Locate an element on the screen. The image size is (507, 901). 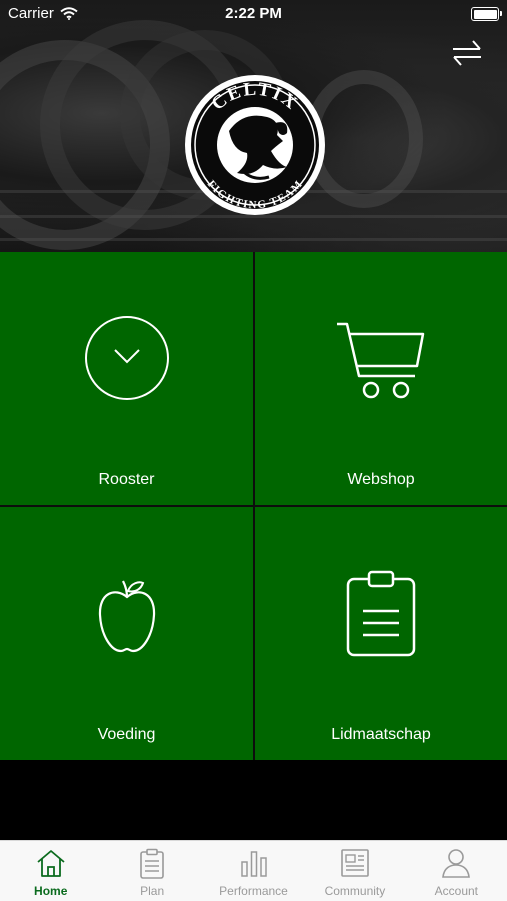
apple-icon is located at coordinates (126, 616).